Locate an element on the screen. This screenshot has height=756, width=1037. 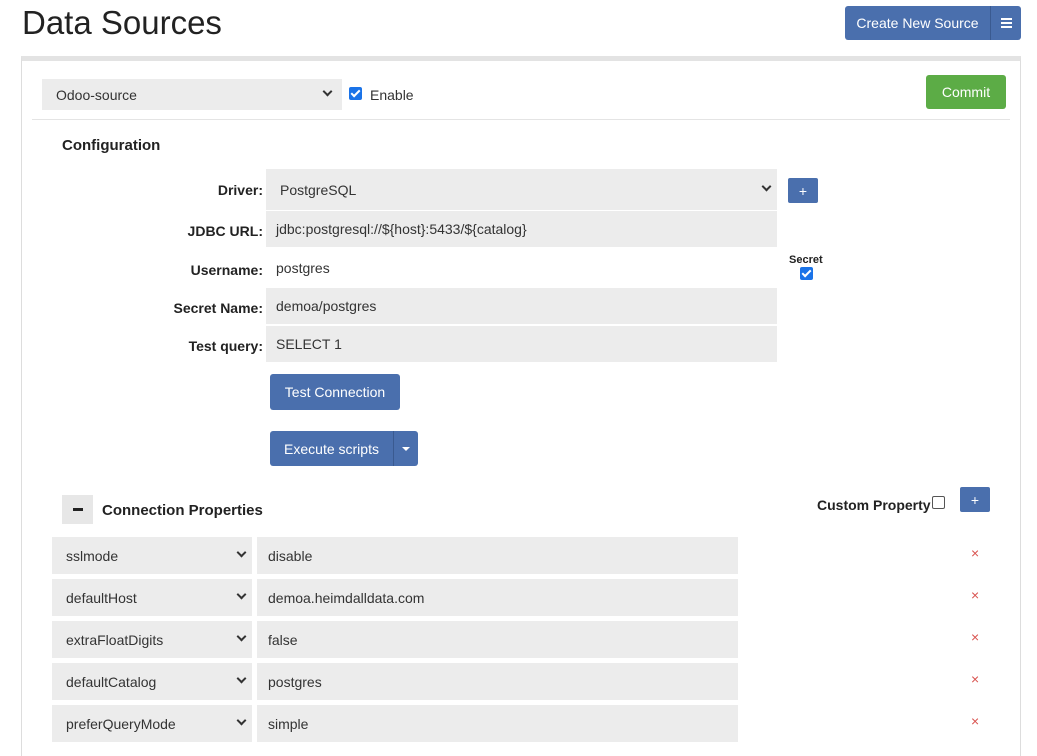
property-value-input: disable is located at coordinates (497, 555).